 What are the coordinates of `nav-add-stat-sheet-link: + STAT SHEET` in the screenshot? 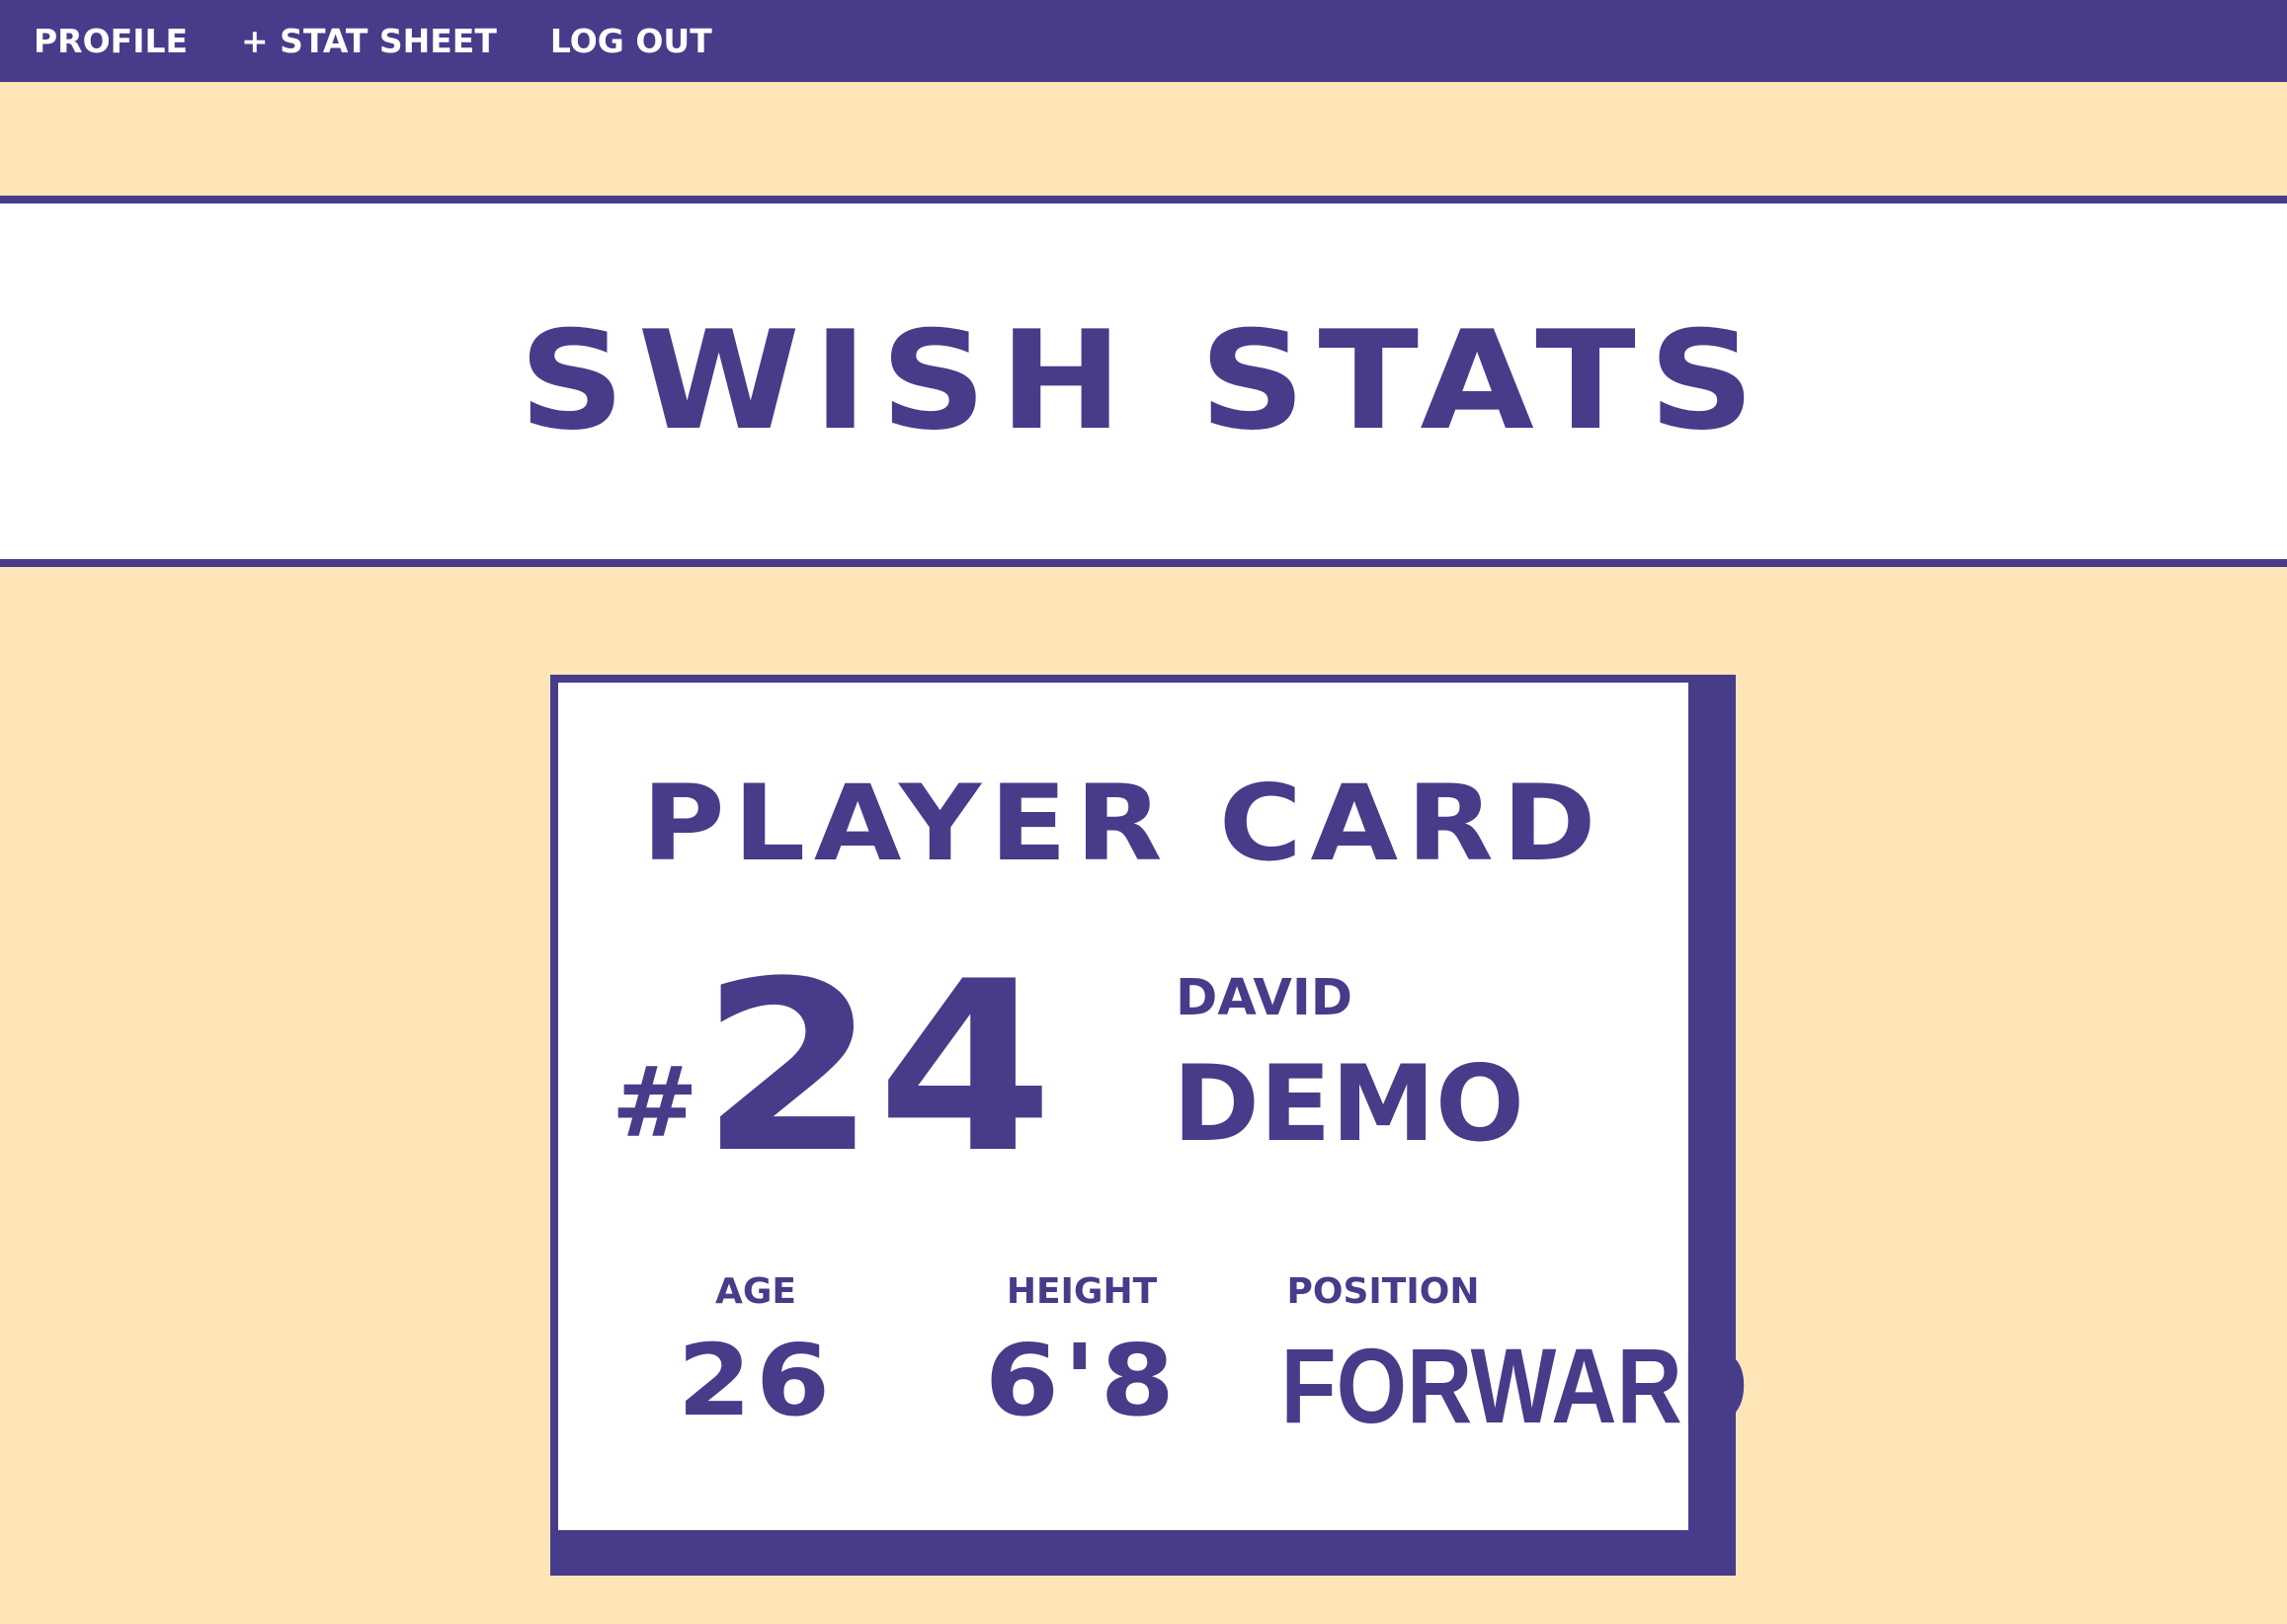 It's located at (369, 41).